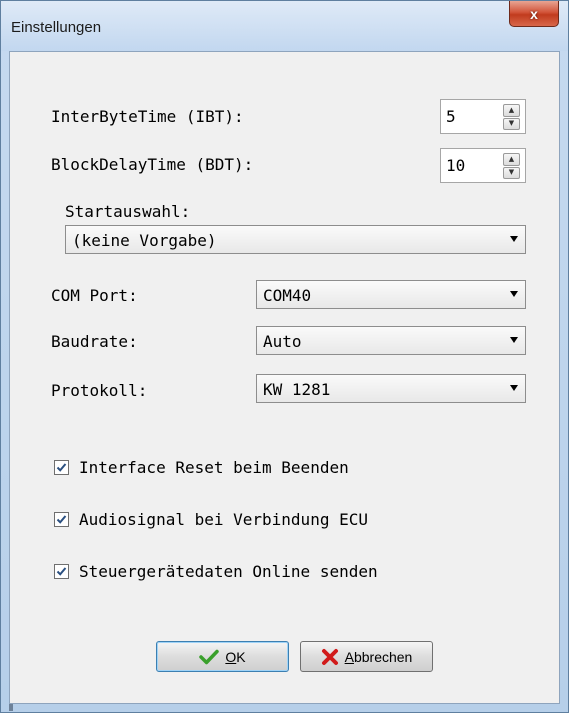  I want to click on cancel-label: Abbrechen, so click(378, 656).